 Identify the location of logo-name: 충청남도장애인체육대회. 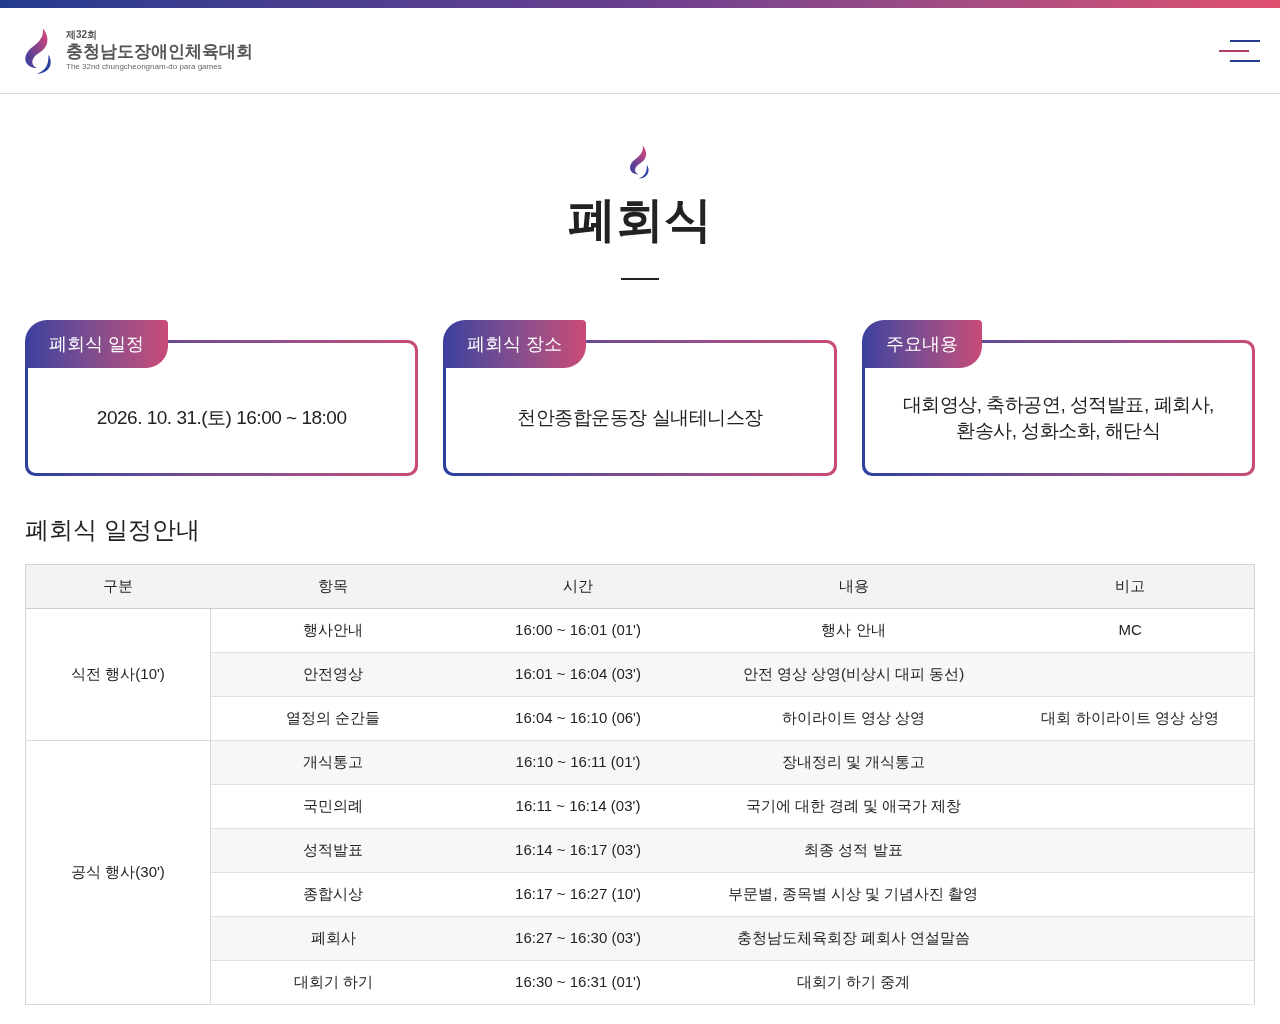
(159, 52).